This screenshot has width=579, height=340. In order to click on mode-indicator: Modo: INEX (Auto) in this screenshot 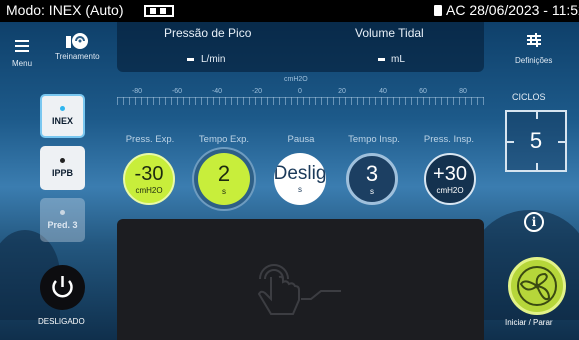, I will do `click(65, 10)`.